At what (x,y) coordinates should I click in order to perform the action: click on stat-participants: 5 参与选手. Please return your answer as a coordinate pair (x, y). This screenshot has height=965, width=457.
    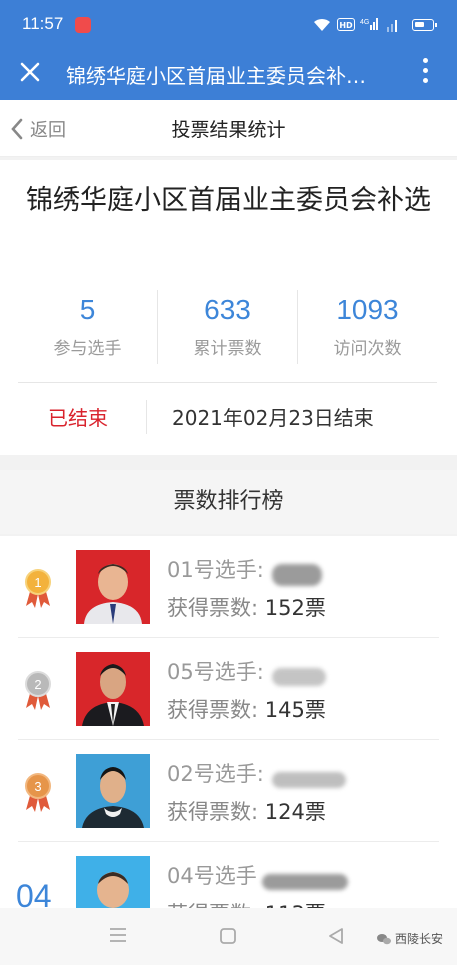
    Looking at the image, I should click on (87, 327).